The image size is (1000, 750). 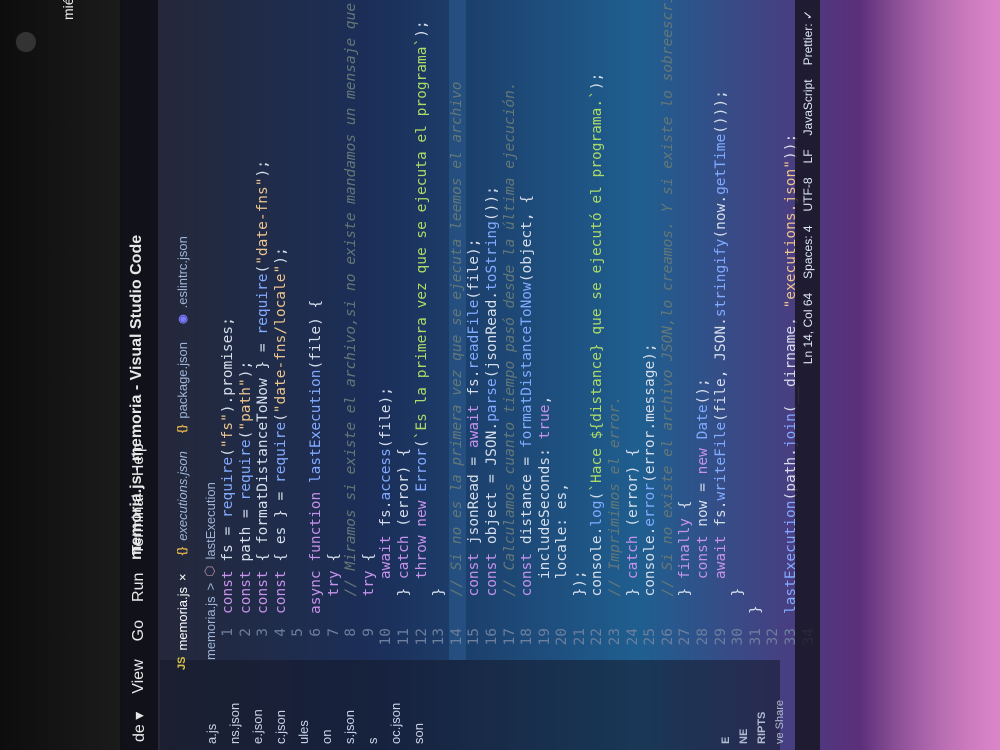 What do you see at coordinates (139, 630) in the screenshot?
I see `menu-go: Go` at bounding box center [139, 630].